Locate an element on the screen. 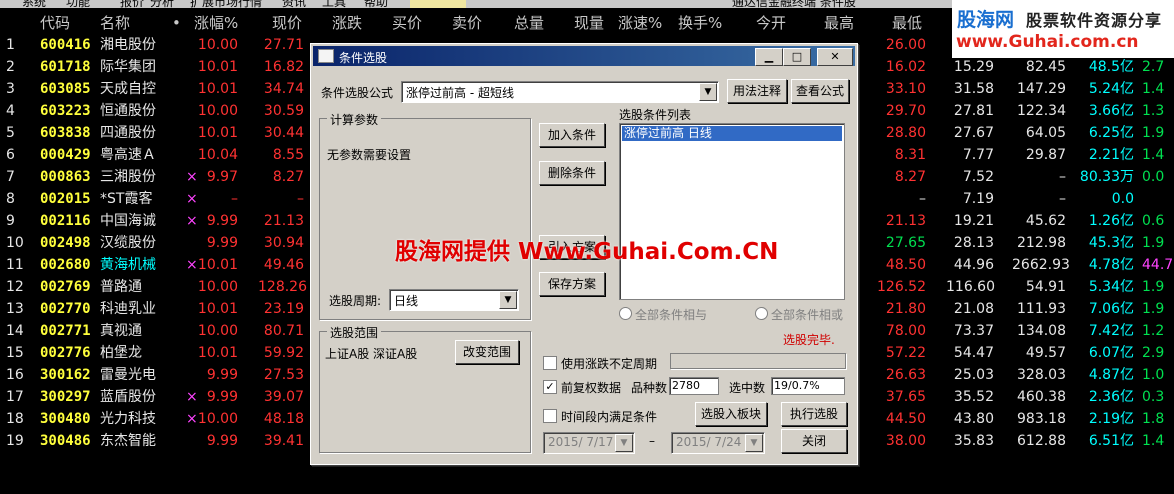 This screenshot has height=494, width=1174. prev-close: 25.03 is located at coordinates (973, 375).